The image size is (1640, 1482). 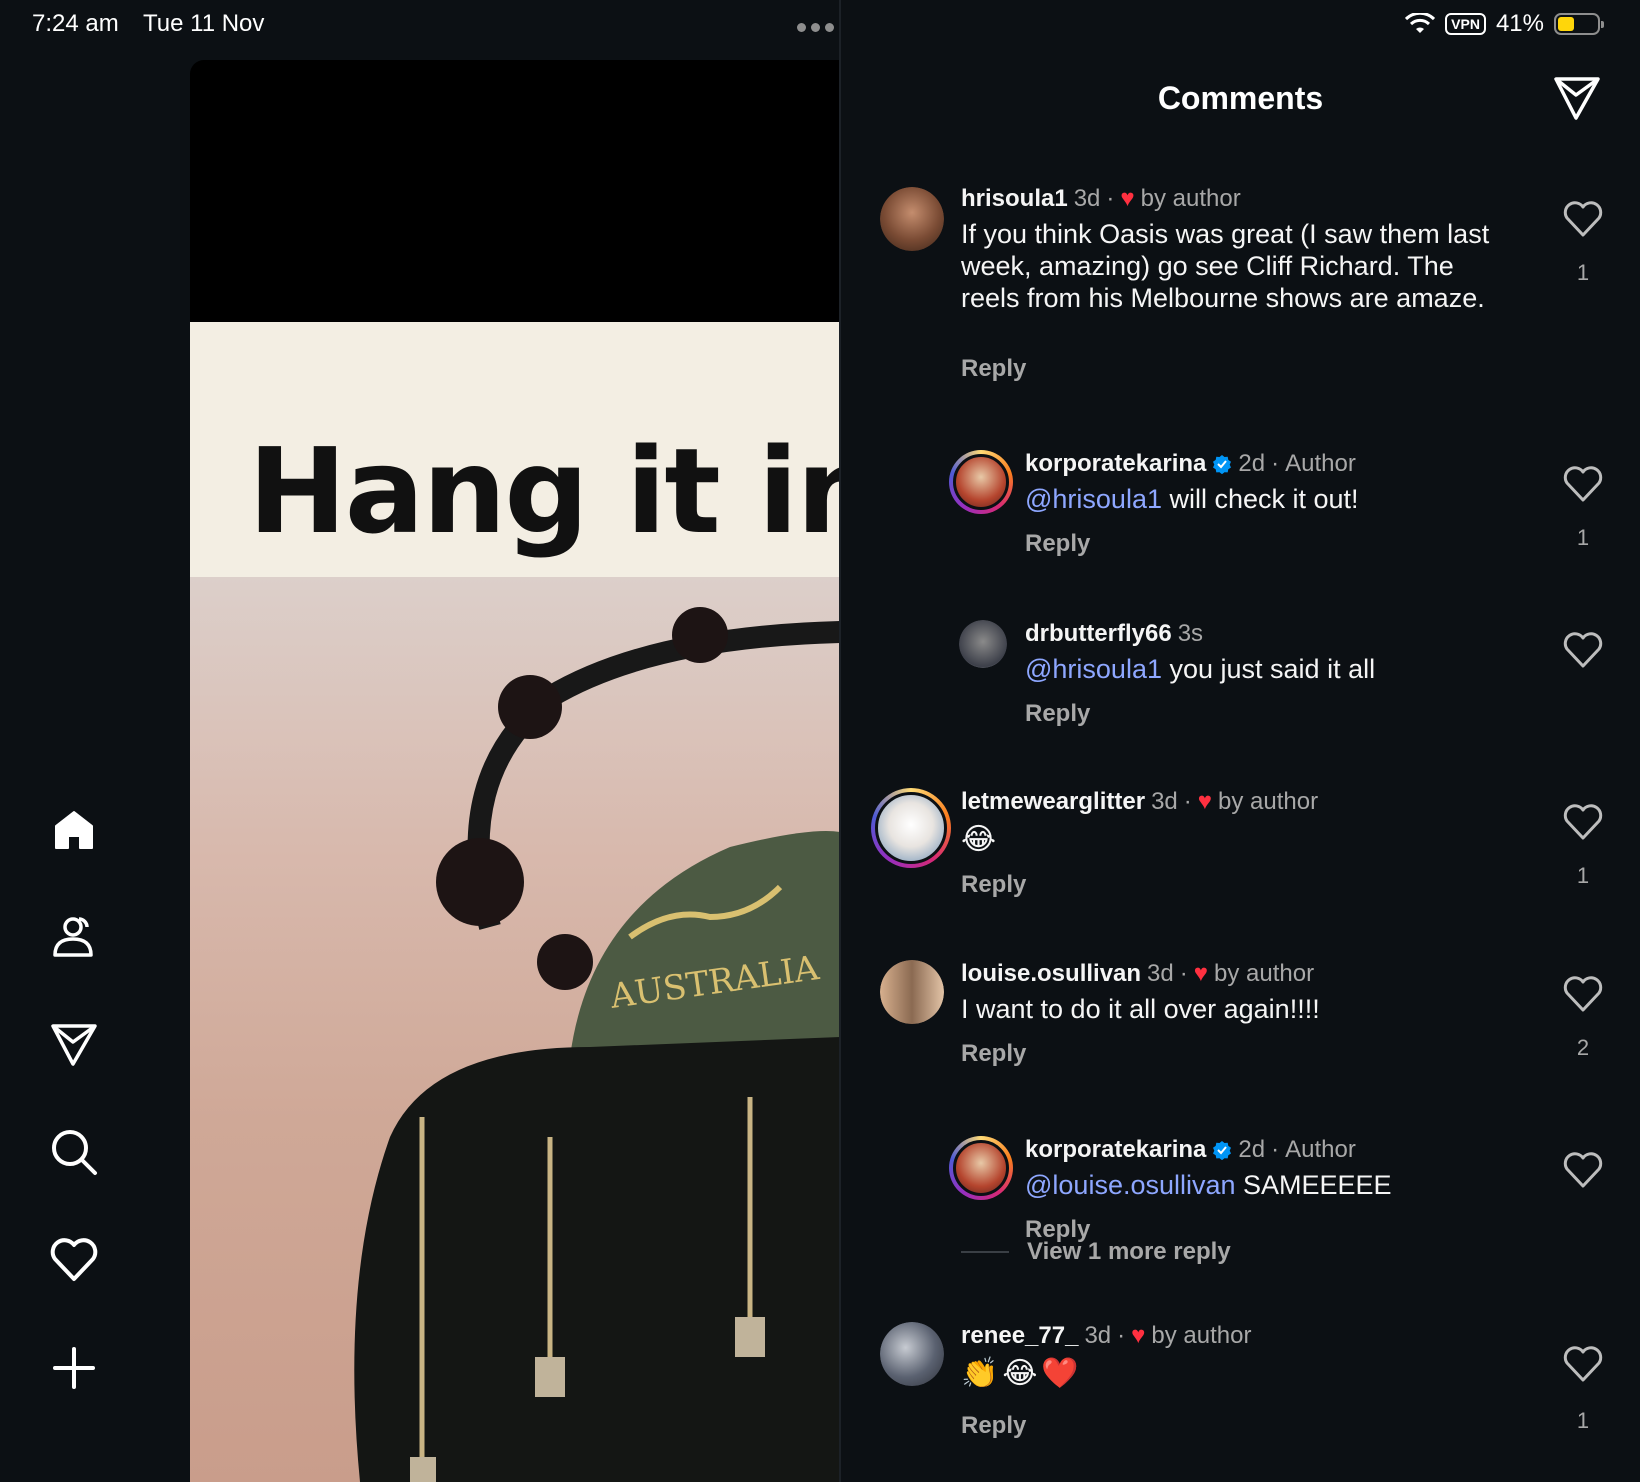 I want to click on plus-icon, so click(x=74, y=1368).